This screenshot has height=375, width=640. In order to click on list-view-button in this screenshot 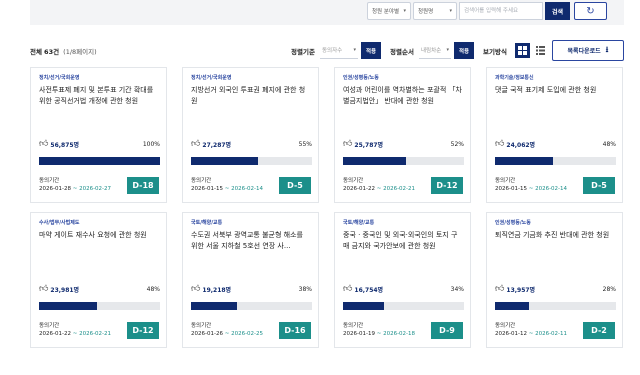, I will do `click(540, 50)`.